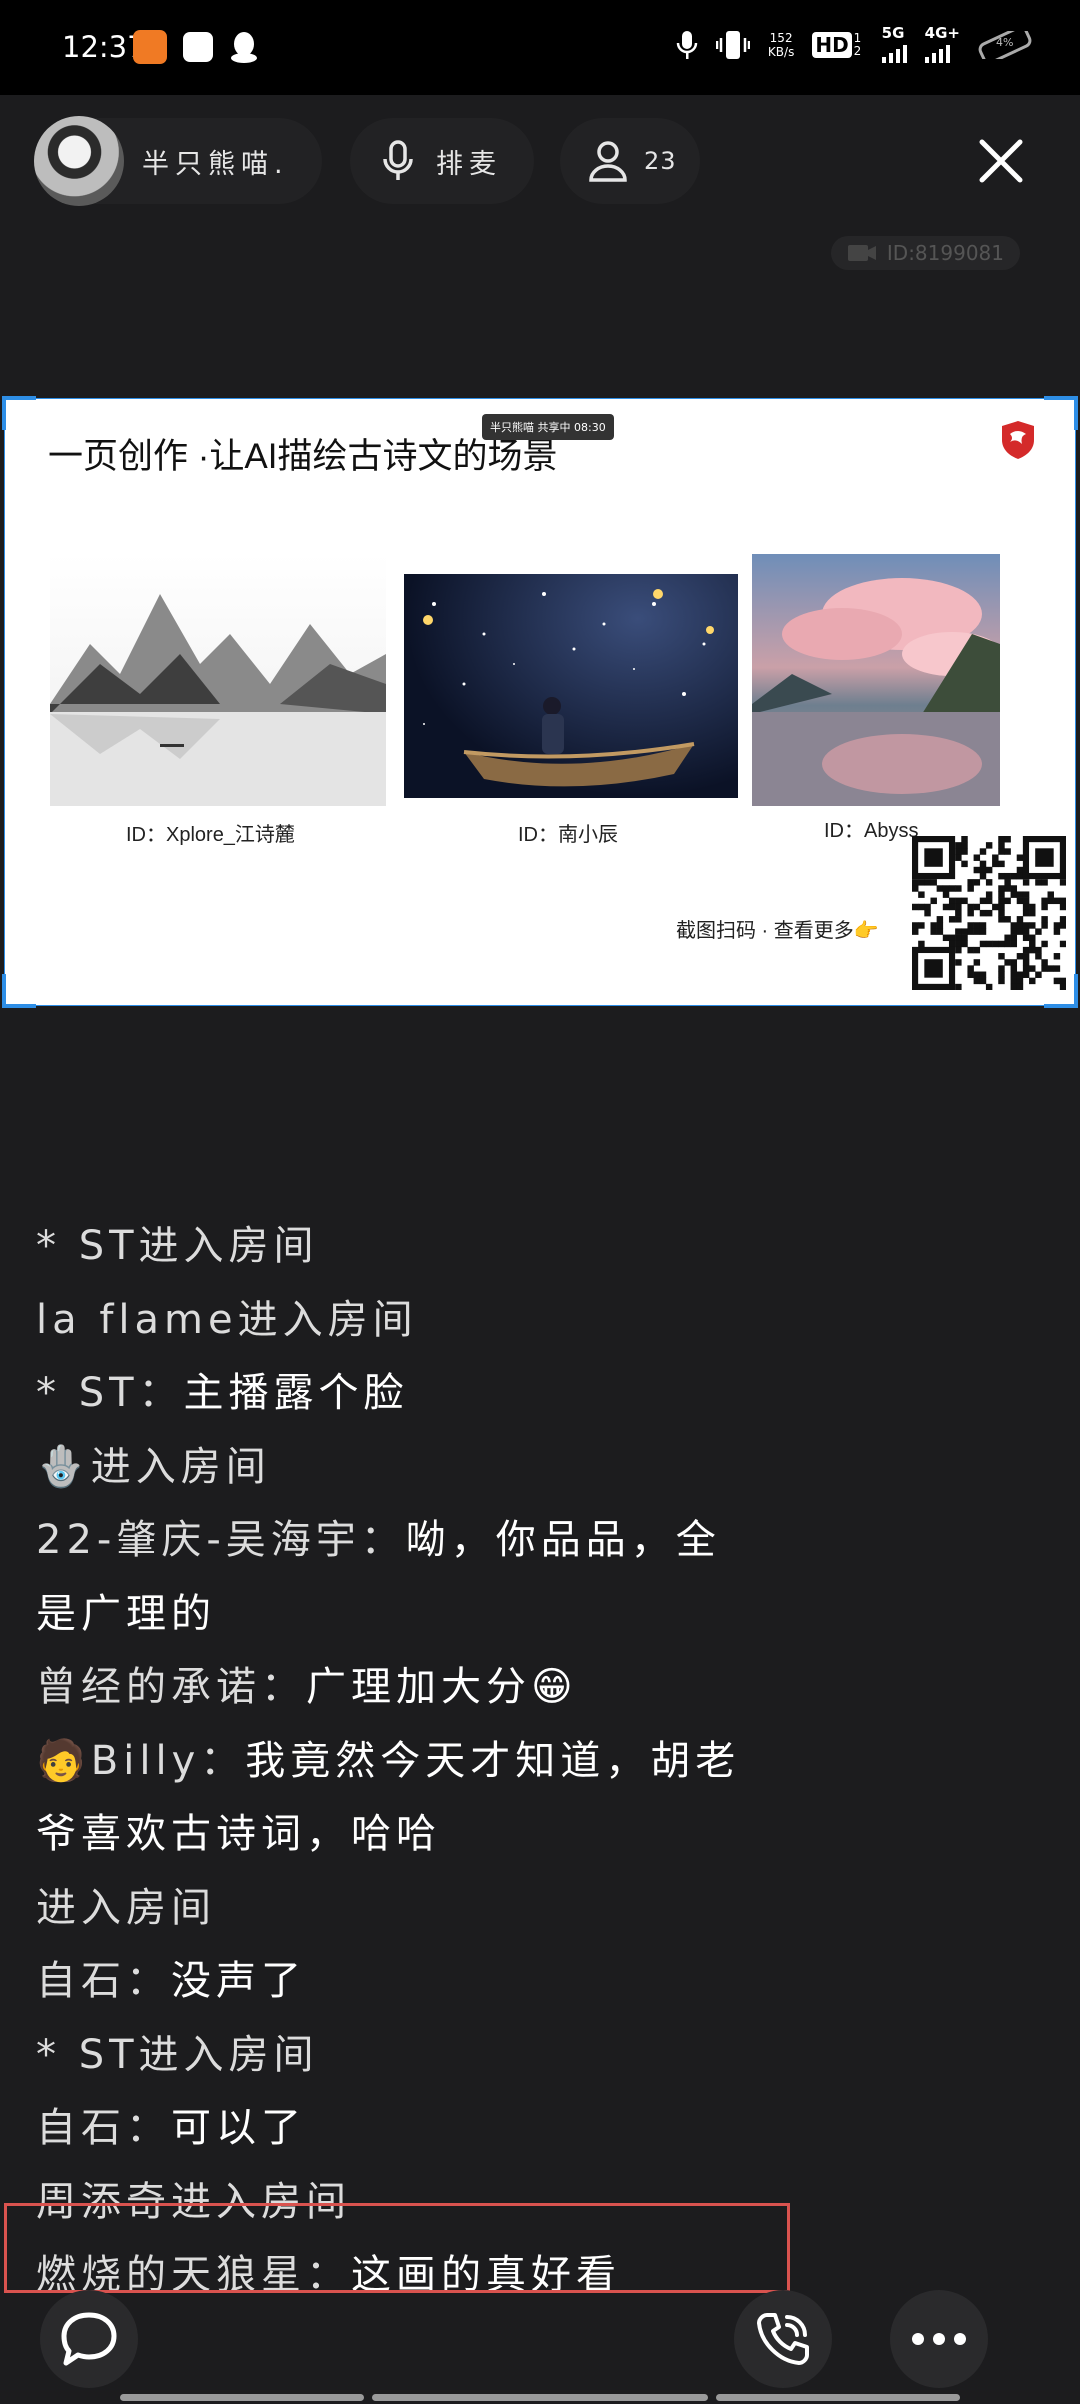 Image resolution: width=1080 pixels, height=2404 pixels. What do you see at coordinates (871, 831) in the screenshot?
I see `artwork-caption: ID：Abyss` at bounding box center [871, 831].